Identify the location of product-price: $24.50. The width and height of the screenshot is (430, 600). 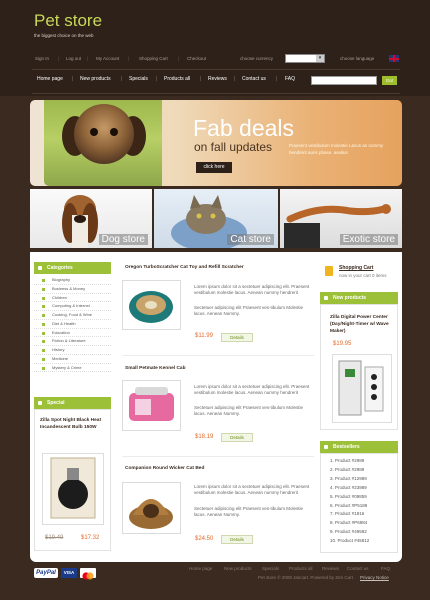
(204, 539).